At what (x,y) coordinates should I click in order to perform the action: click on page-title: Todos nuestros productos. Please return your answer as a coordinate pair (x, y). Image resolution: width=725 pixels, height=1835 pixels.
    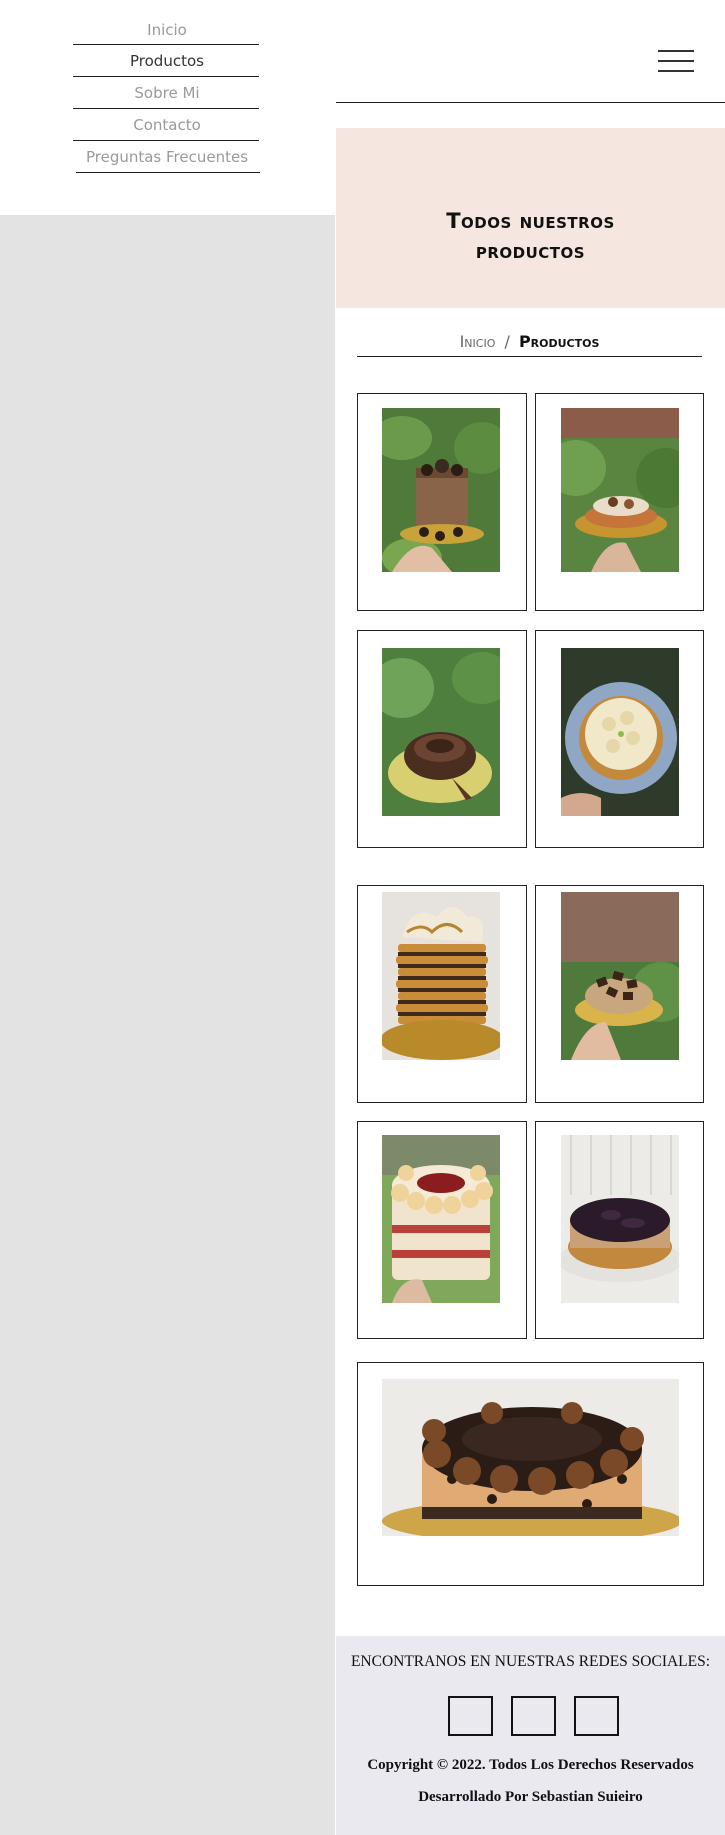
    Looking at the image, I should click on (530, 236).